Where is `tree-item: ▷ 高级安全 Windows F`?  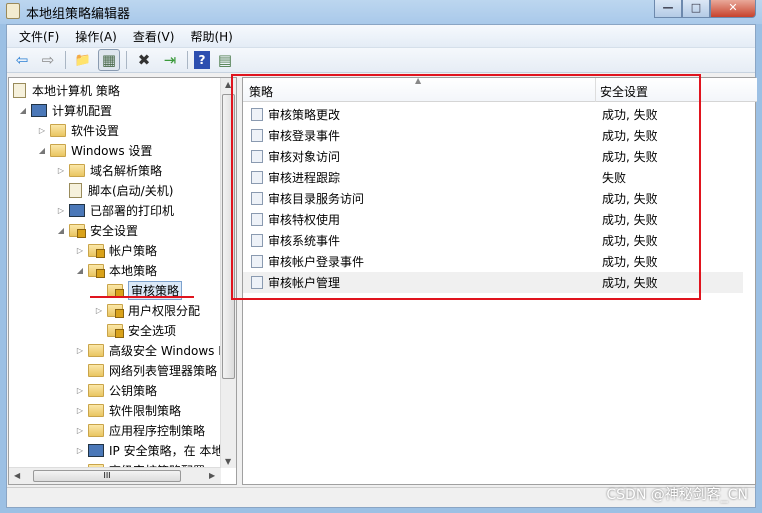 tree-item: ▷ 高级安全 Windows F is located at coordinates (150, 350).